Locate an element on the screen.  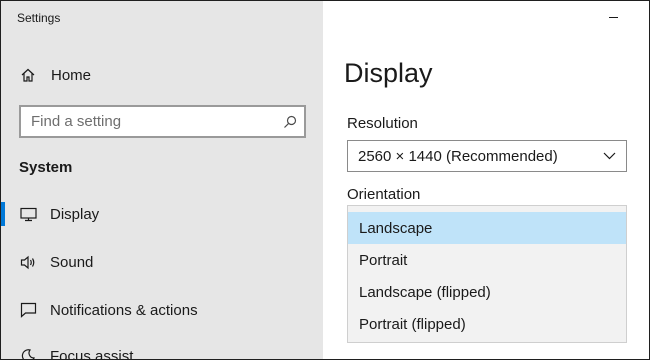
app-title: Settings is located at coordinates (39, 18).